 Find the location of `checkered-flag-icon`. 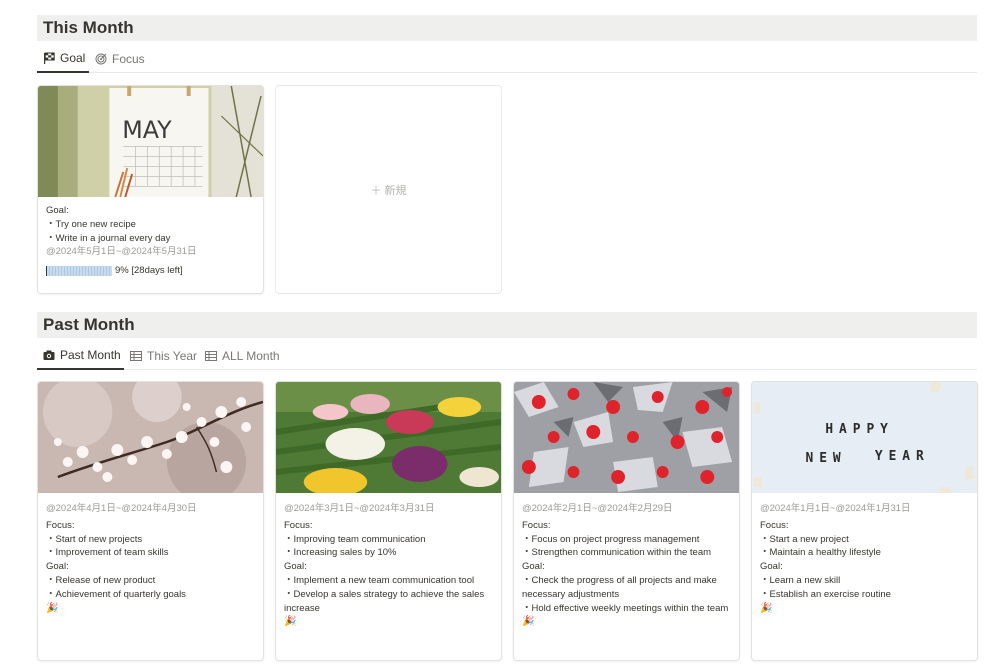

checkered-flag-icon is located at coordinates (49, 58).